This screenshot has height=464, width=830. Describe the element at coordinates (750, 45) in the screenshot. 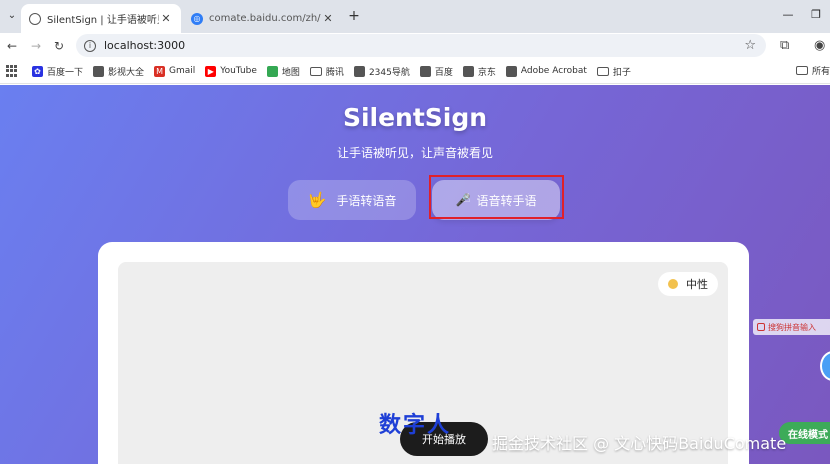

I see `bookmark-star-icon: ☆` at that location.